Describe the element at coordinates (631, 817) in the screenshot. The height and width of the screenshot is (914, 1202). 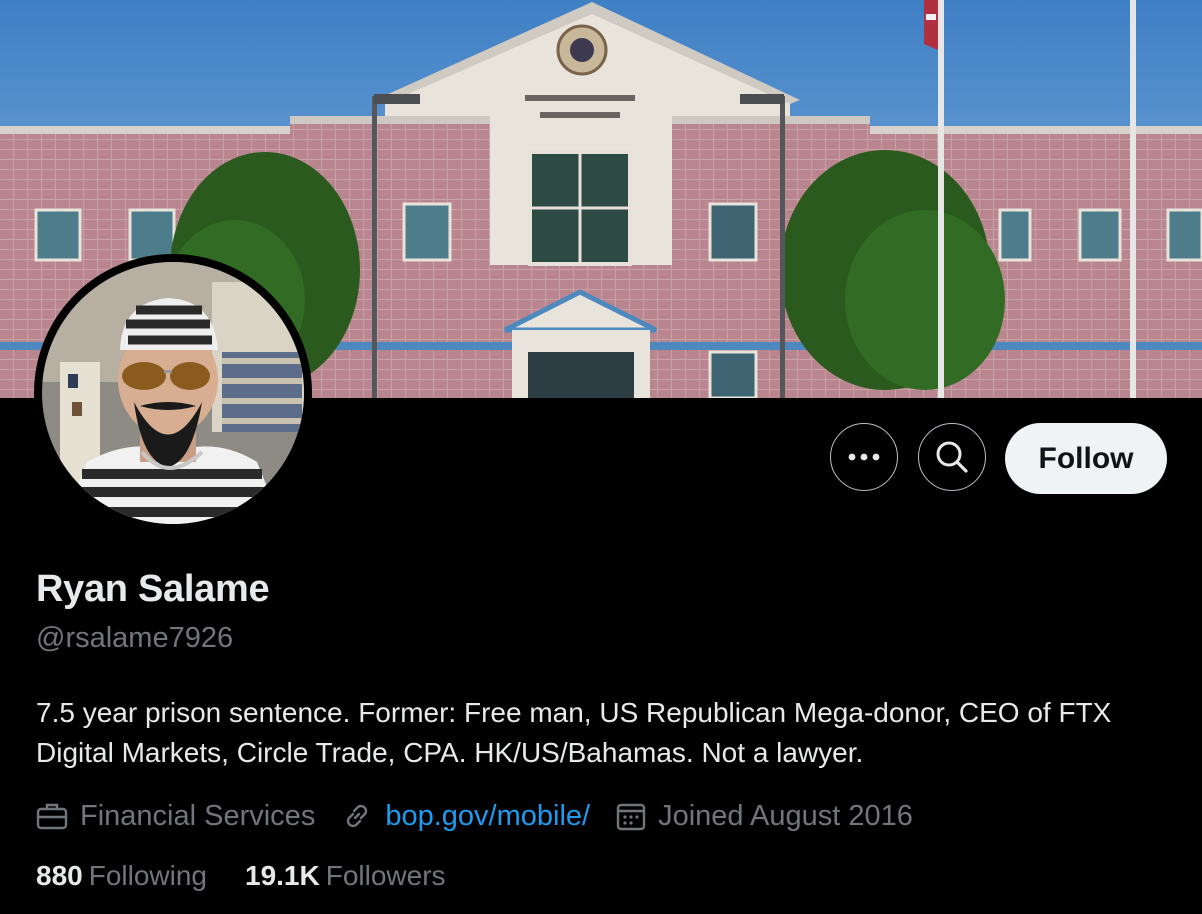
I see `calendar-icon` at that location.